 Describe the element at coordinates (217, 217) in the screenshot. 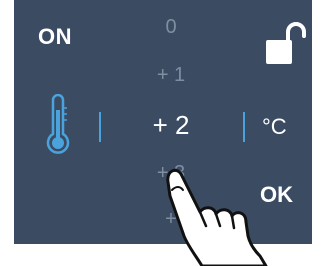

I see `pointing-hand-icon` at that location.